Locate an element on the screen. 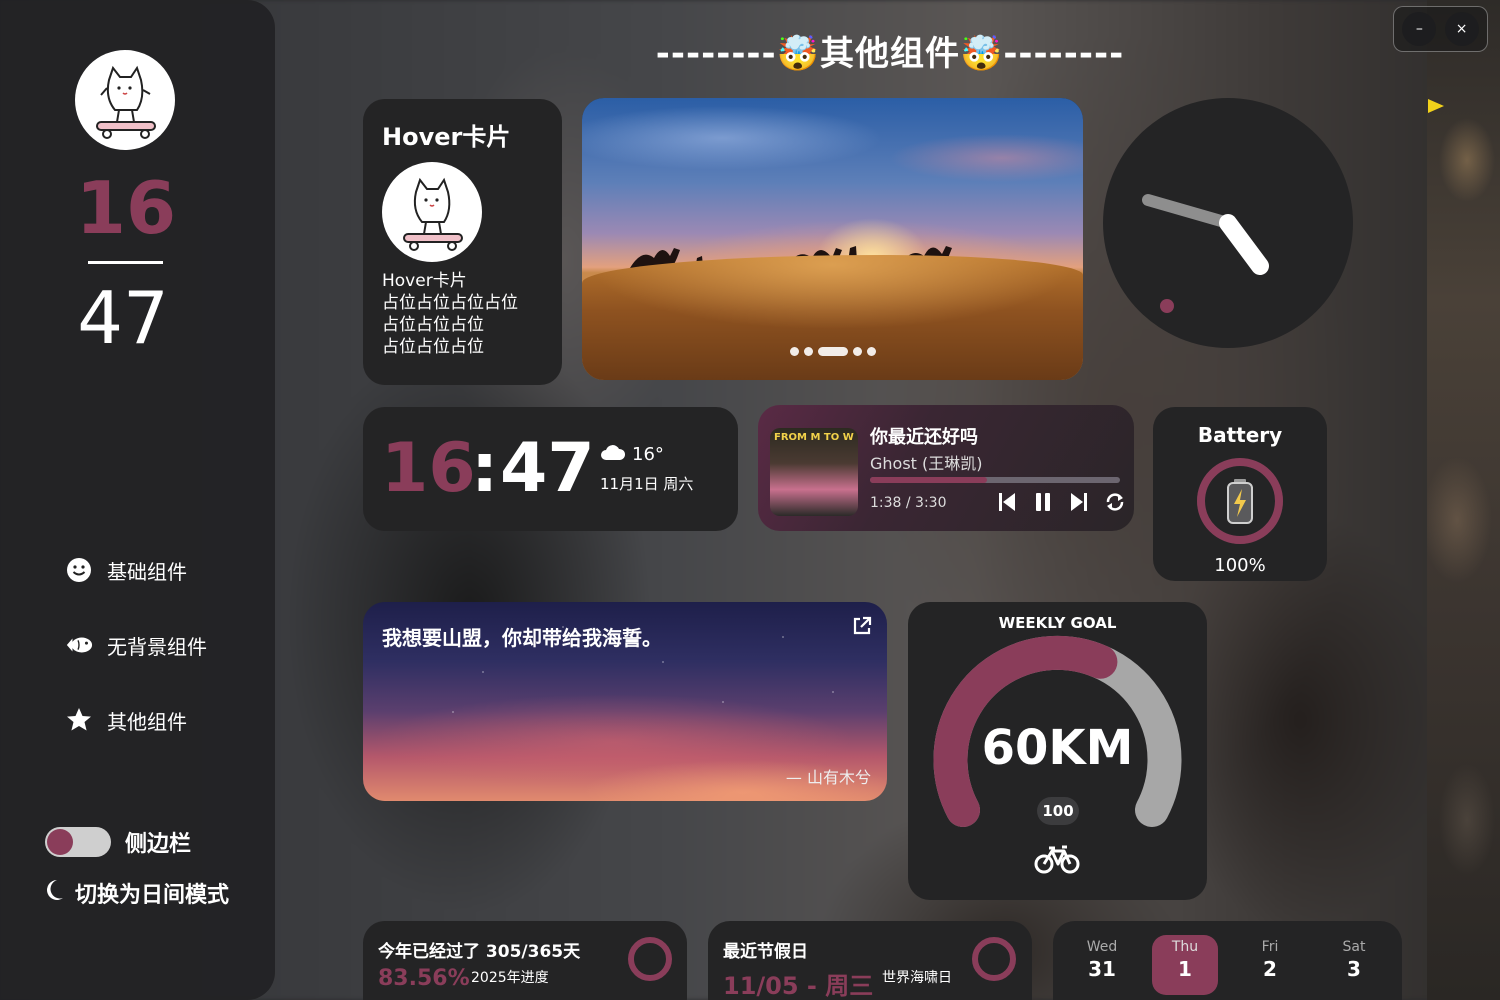 Image resolution: width=1500 pixels, height=1000 pixels. repeat-icon is located at coordinates (1115, 502).